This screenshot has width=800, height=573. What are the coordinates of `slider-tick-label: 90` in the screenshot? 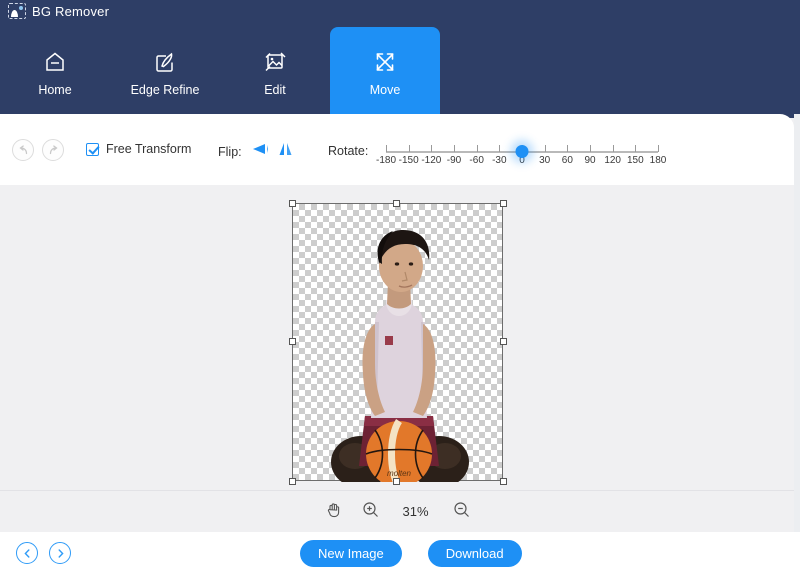 It's located at (590, 160).